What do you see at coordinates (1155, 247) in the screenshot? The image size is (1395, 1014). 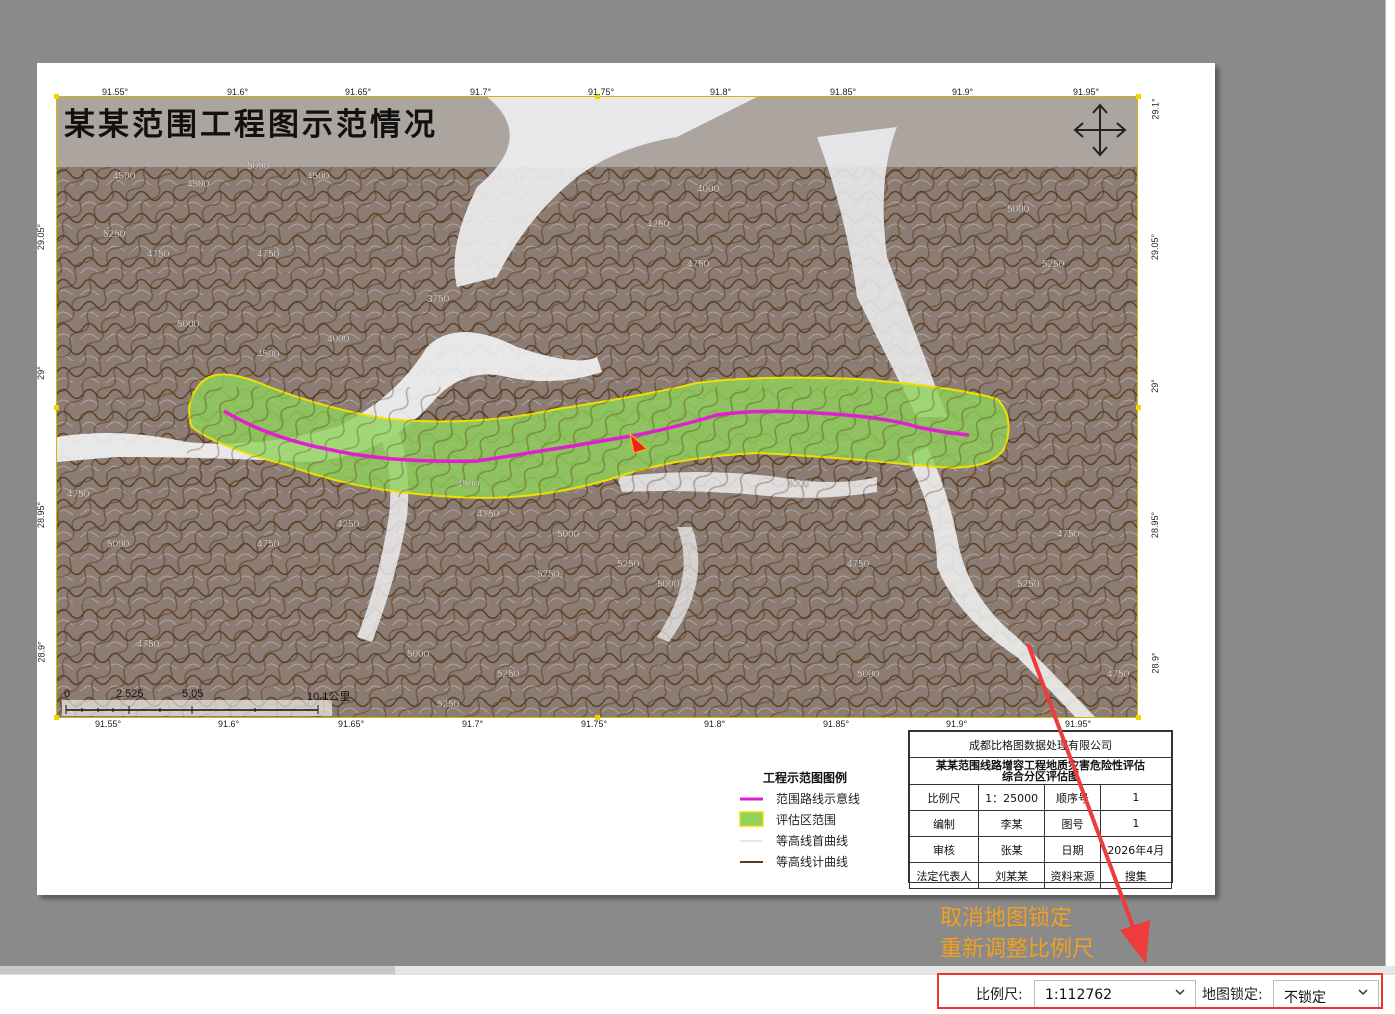 I see `lat-label-right: 29.05°` at bounding box center [1155, 247].